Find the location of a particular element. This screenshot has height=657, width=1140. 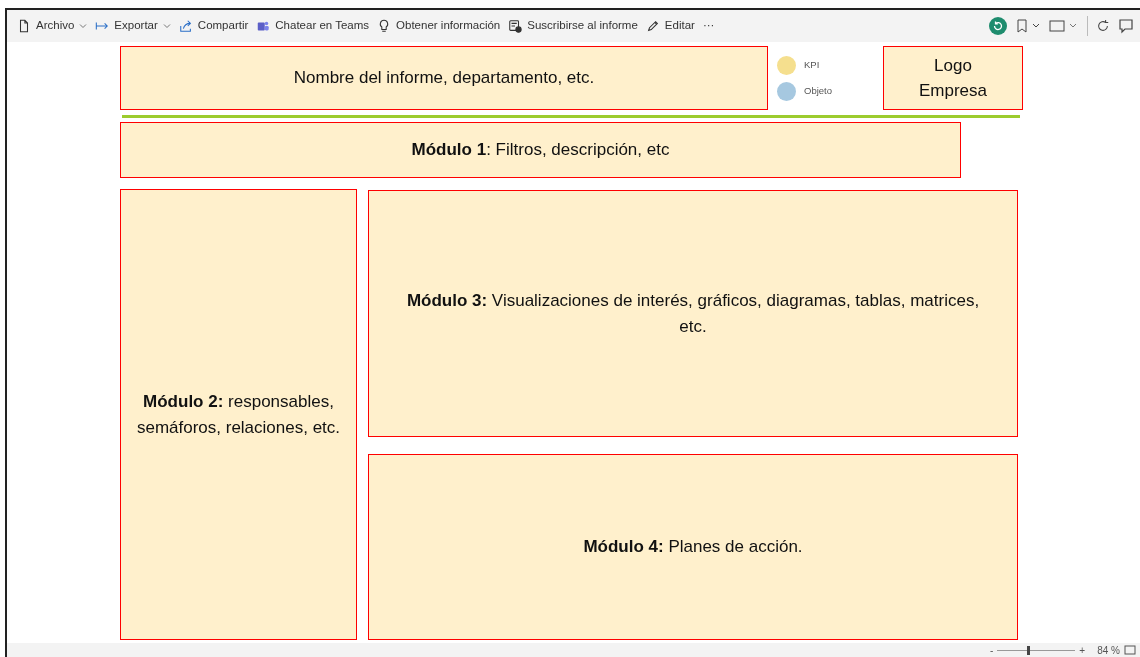

more-button: ··· is located at coordinates (708, 26).